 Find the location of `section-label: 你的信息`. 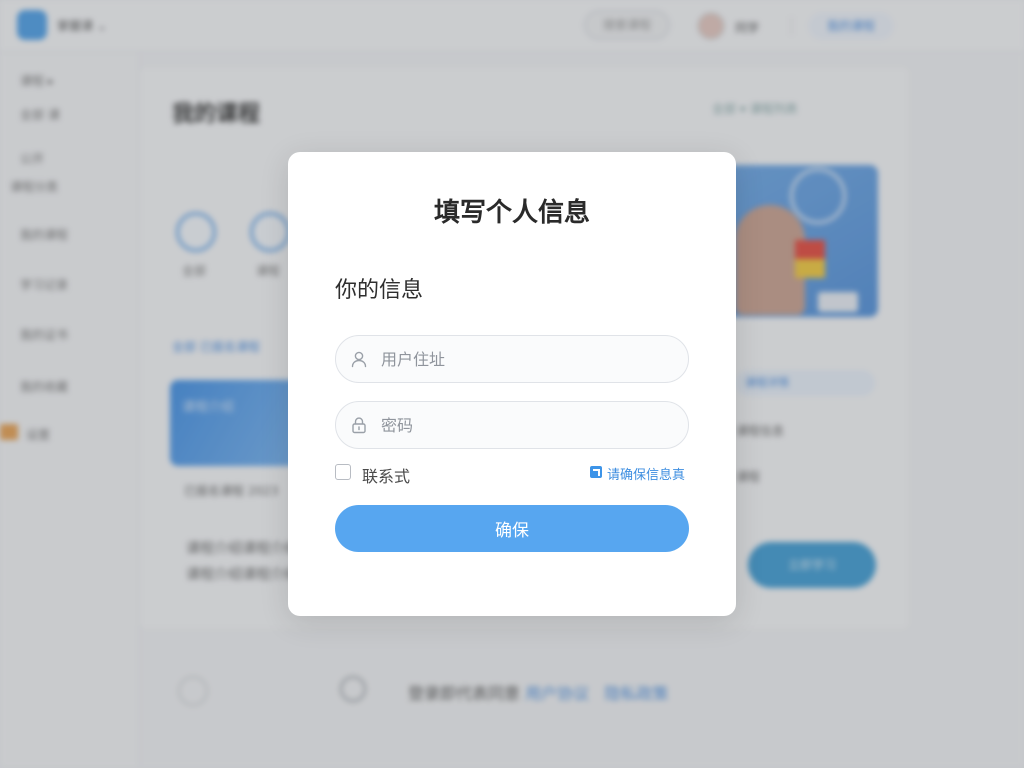

section-label: 你的信息 is located at coordinates (379, 290).